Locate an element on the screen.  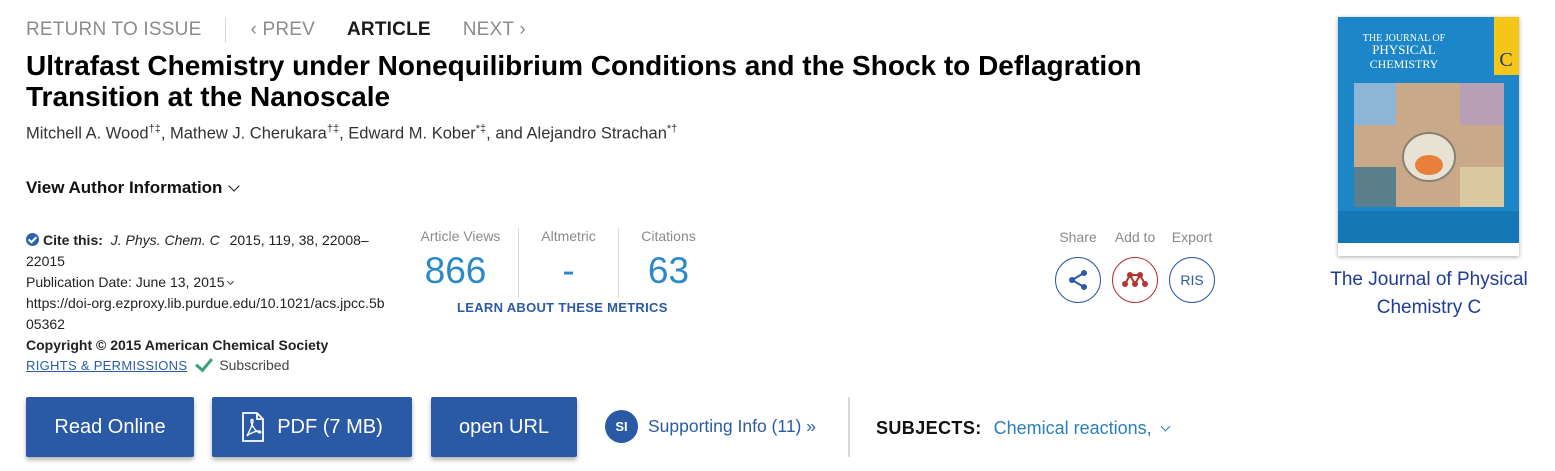
metric-altmetric: Altmetric - is located at coordinates (568, 263).